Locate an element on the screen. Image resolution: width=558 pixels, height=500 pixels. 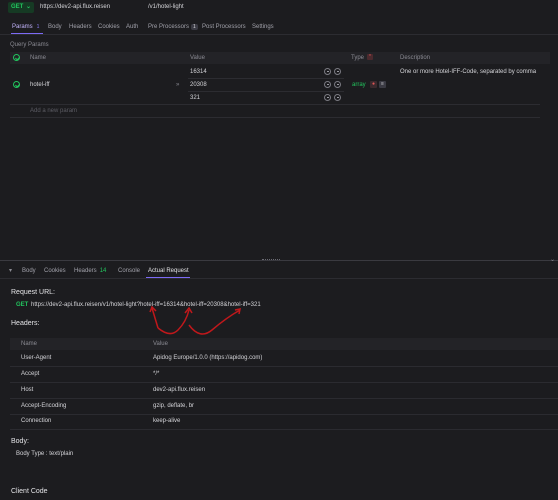
tab-params: Params 1 is located at coordinates (26, 27).